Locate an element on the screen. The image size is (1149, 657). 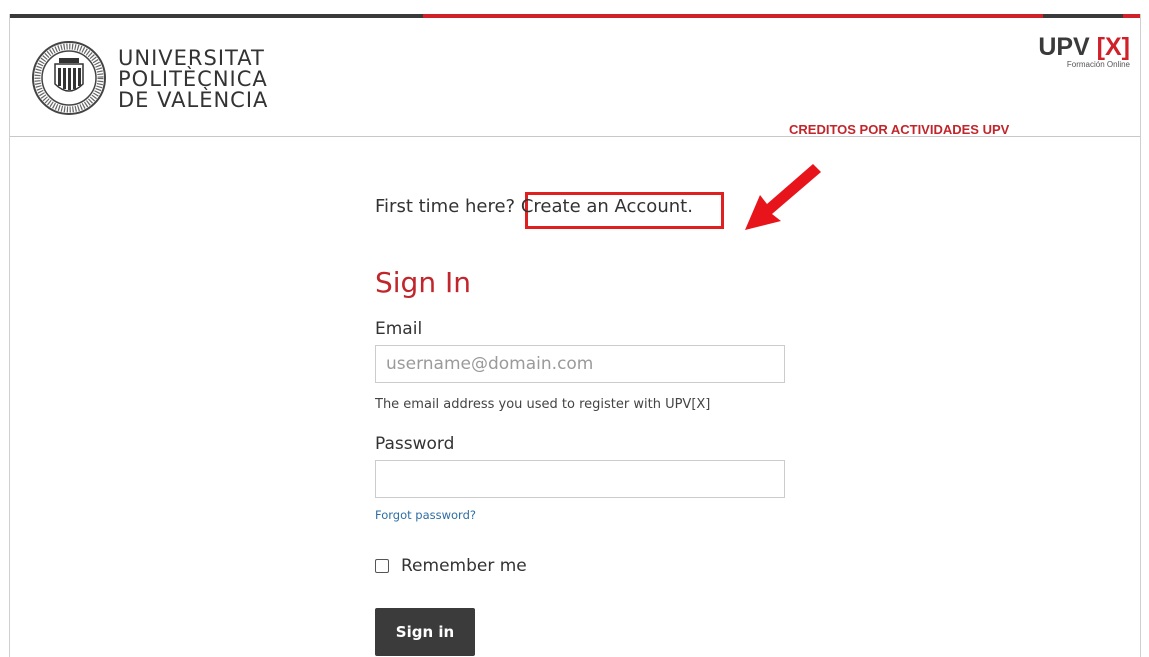
email-field is located at coordinates (580, 364).